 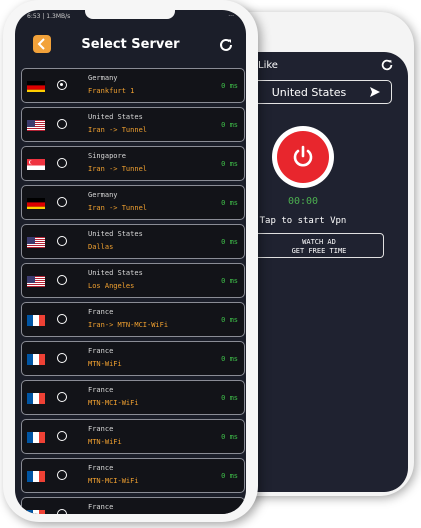 What do you see at coordinates (111, 286) in the screenshot?
I see `server-city: Los Angeles` at bounding box center [111, 286].